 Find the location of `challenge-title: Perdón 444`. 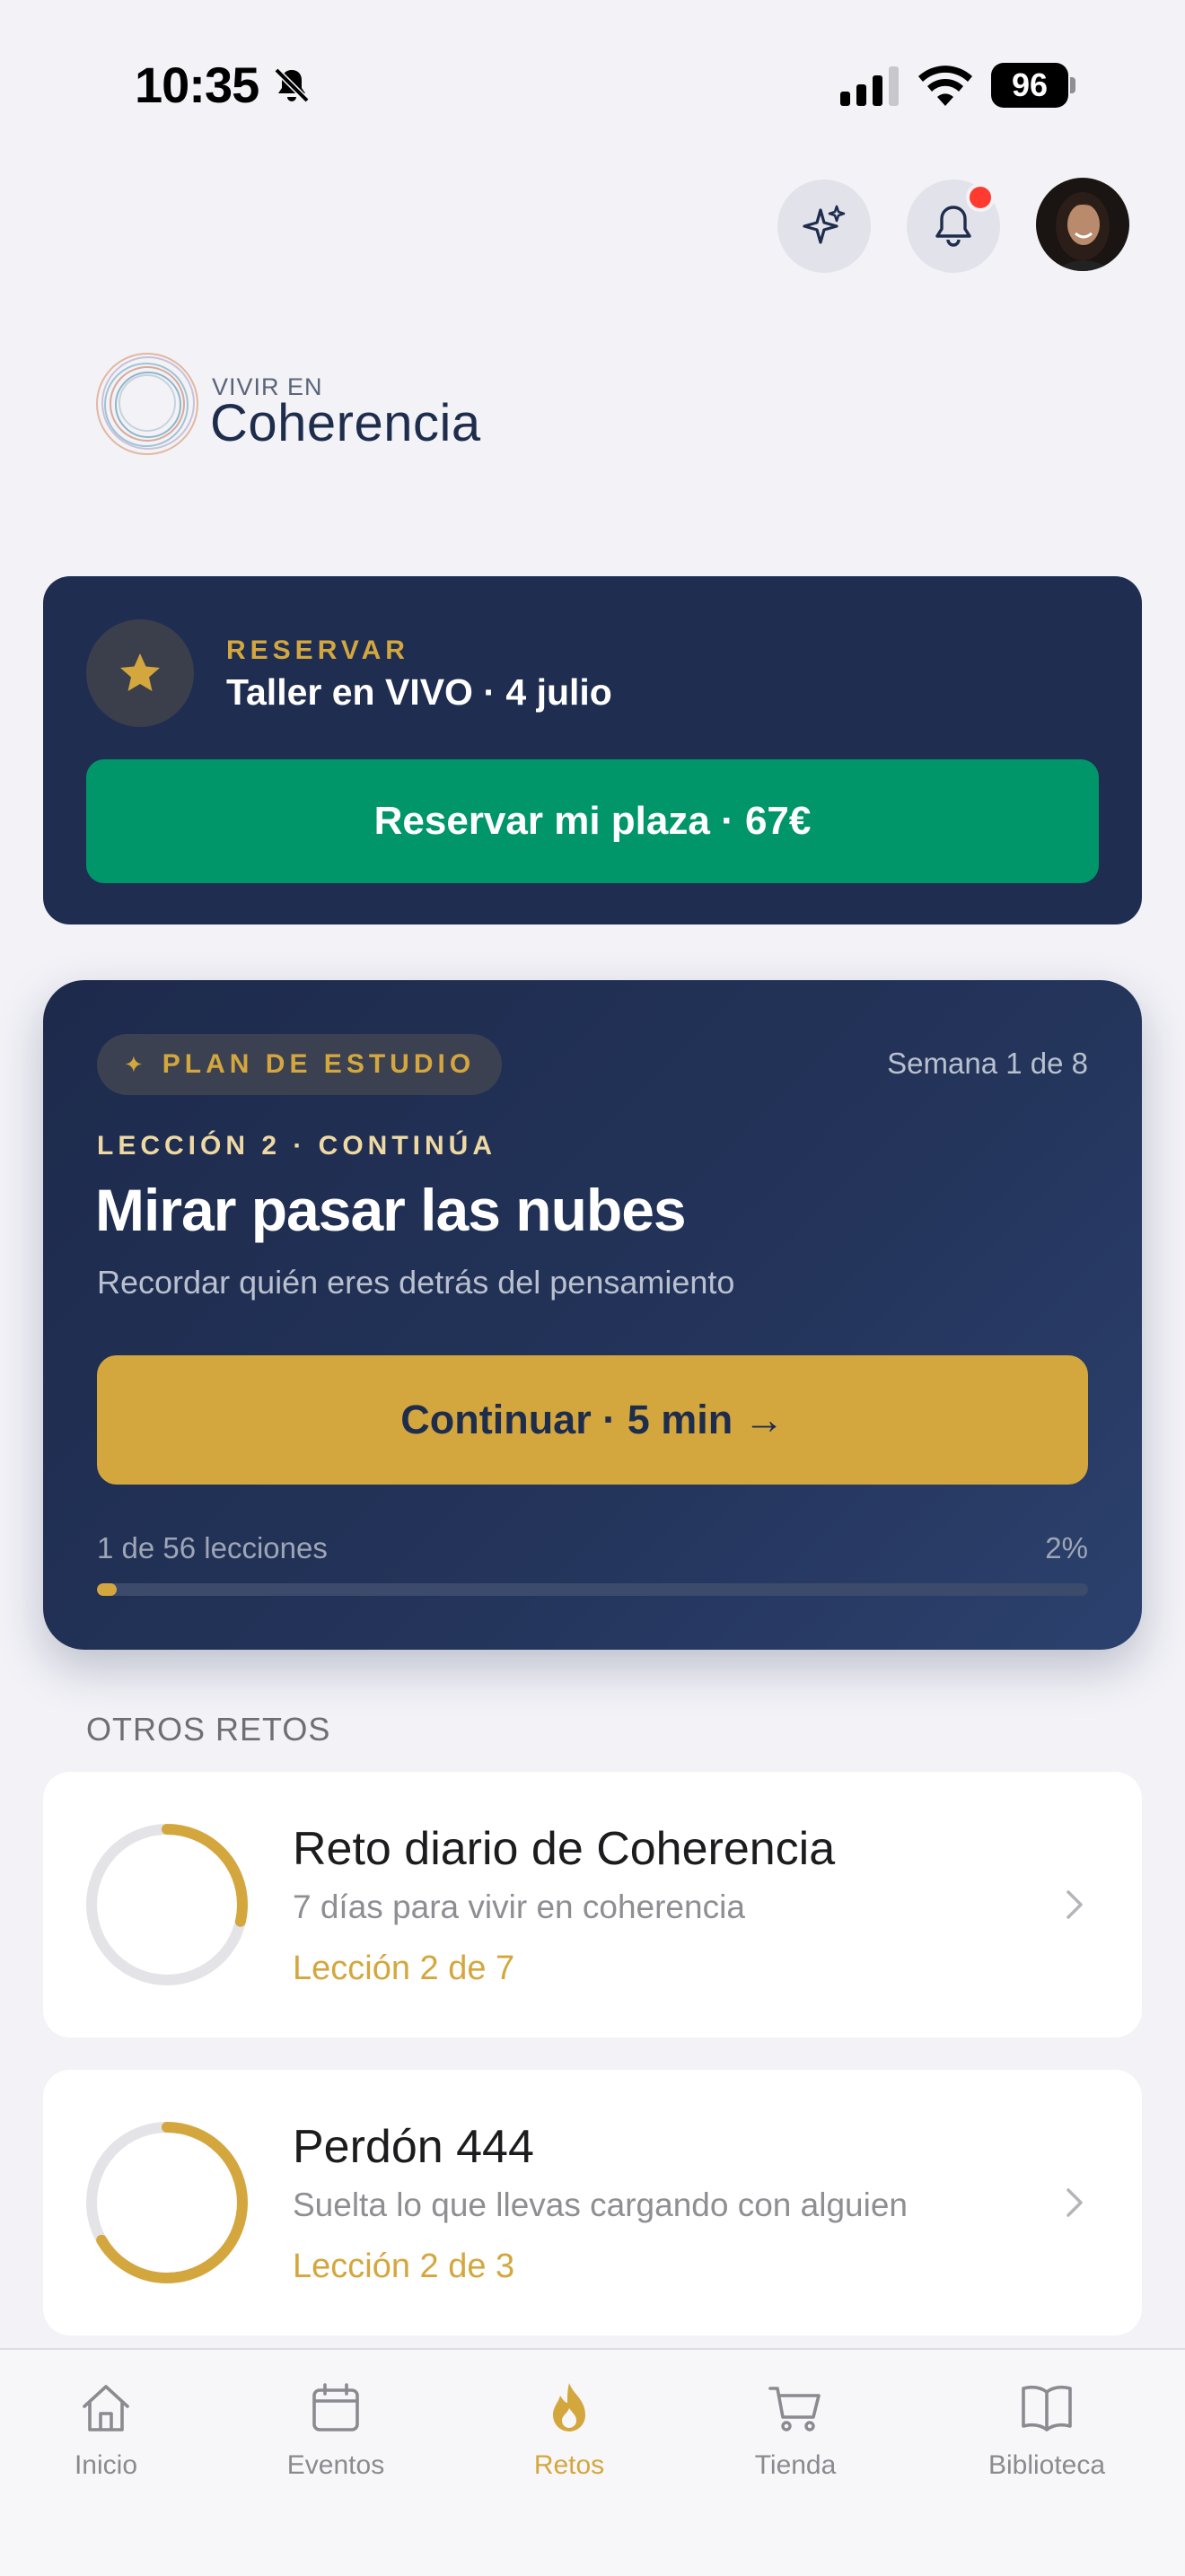

challenge-title: Perdón 444 is located at coordinates (413, 2147).